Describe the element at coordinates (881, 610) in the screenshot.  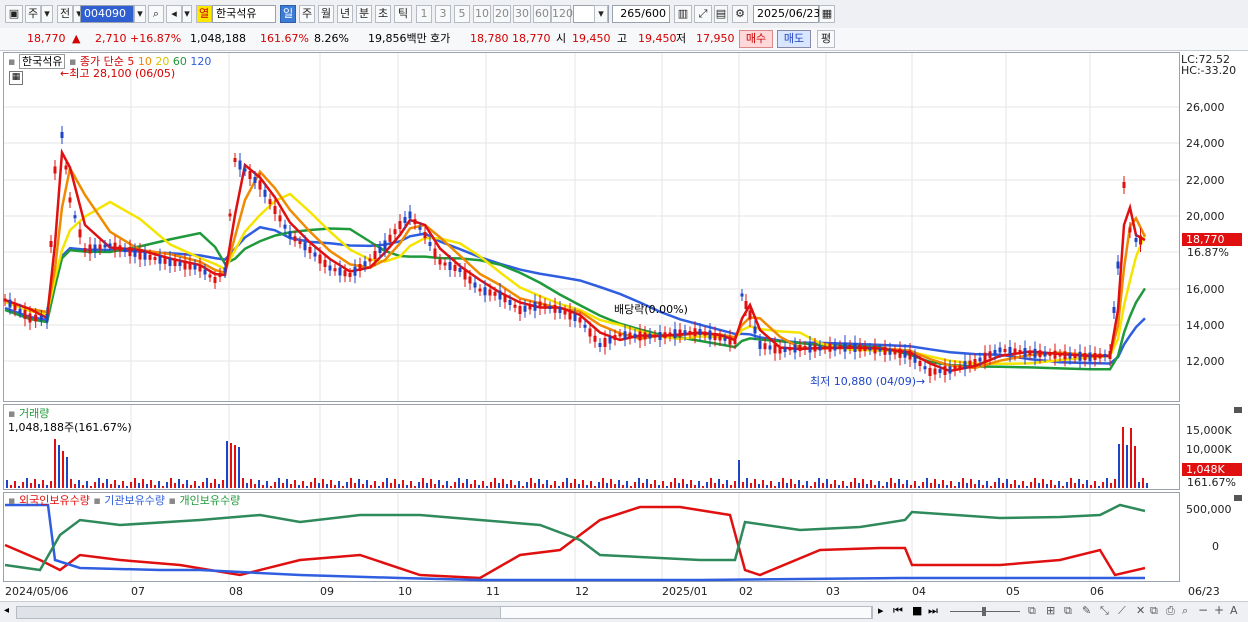
I see `scroll-right-icon: ▸` at that location.